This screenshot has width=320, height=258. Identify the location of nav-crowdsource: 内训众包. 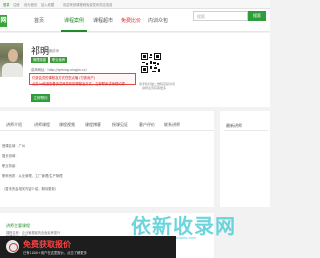
(158, 20).